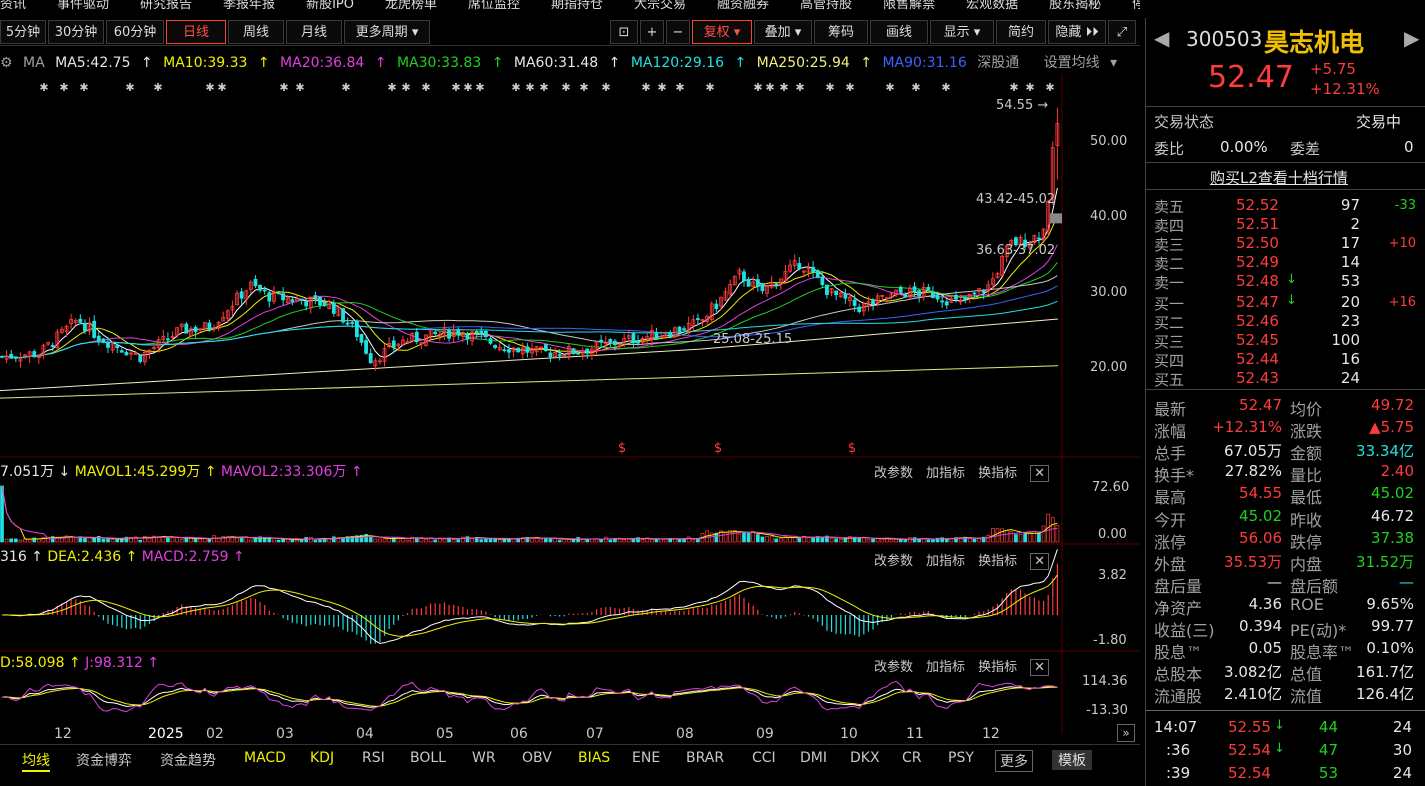 This screenshot has height=786, width=1425. I want to click on indicator-tab: 更多, so click(1014, 761).